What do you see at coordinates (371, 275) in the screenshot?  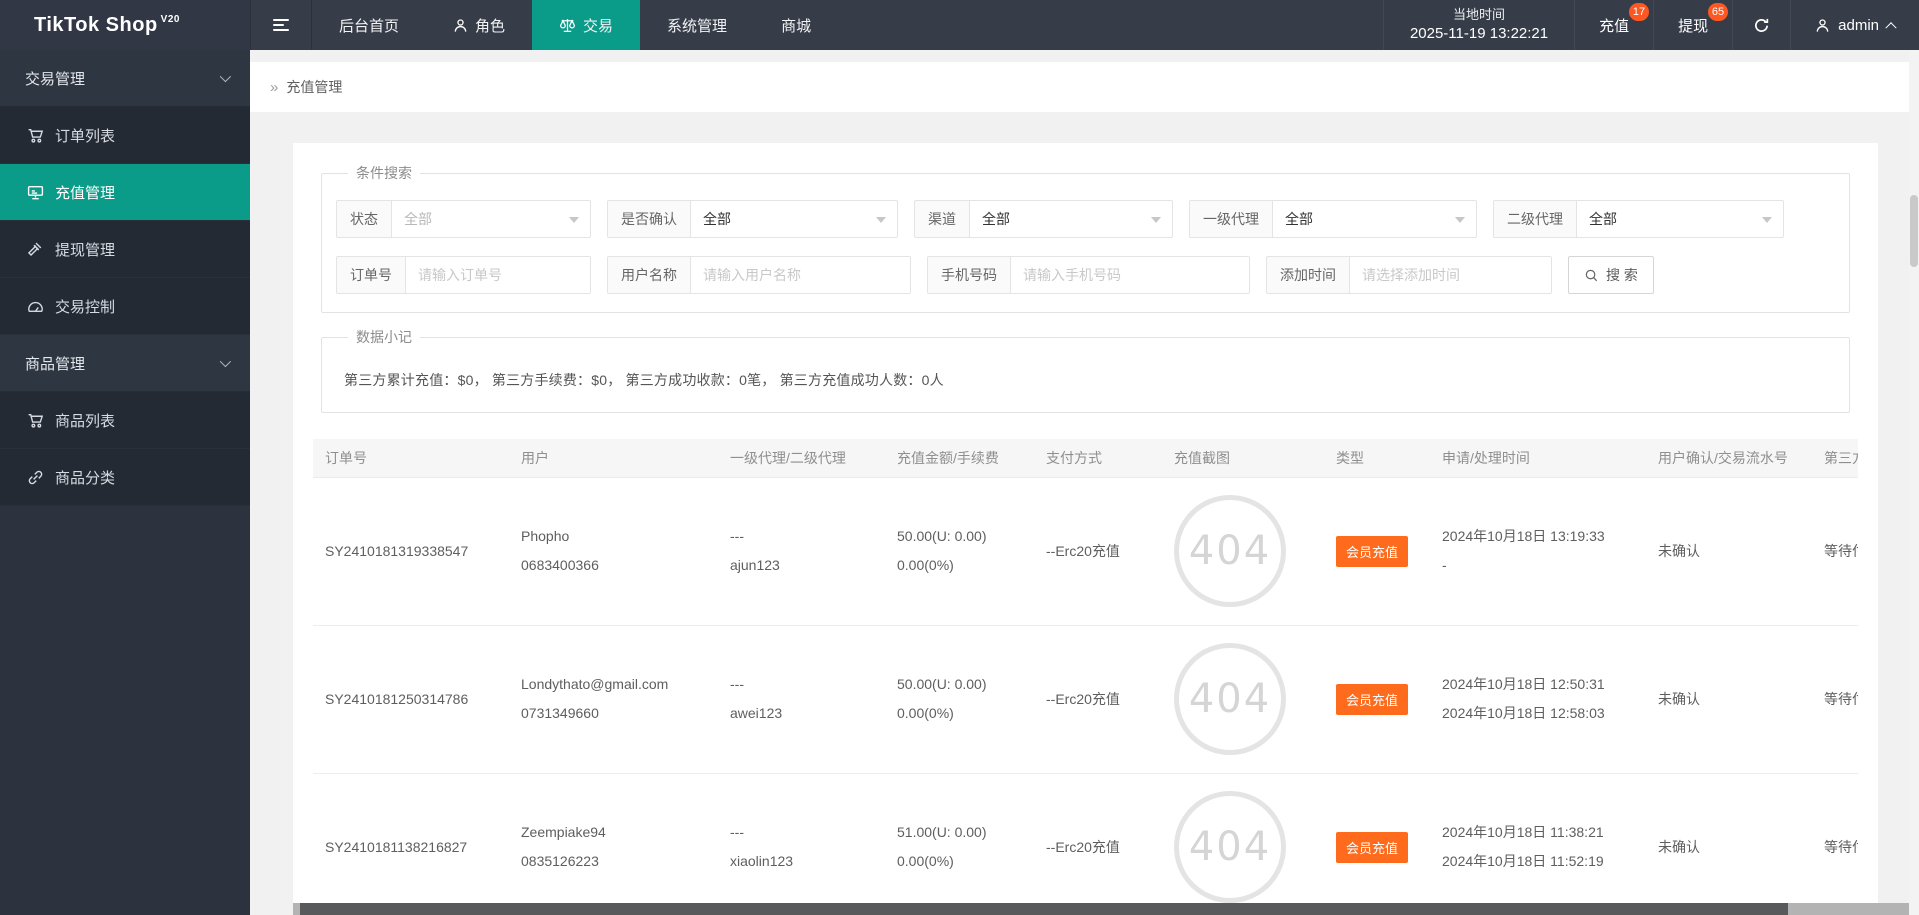 I see `filter-label: 订单号` at bounding box center [371, 275].